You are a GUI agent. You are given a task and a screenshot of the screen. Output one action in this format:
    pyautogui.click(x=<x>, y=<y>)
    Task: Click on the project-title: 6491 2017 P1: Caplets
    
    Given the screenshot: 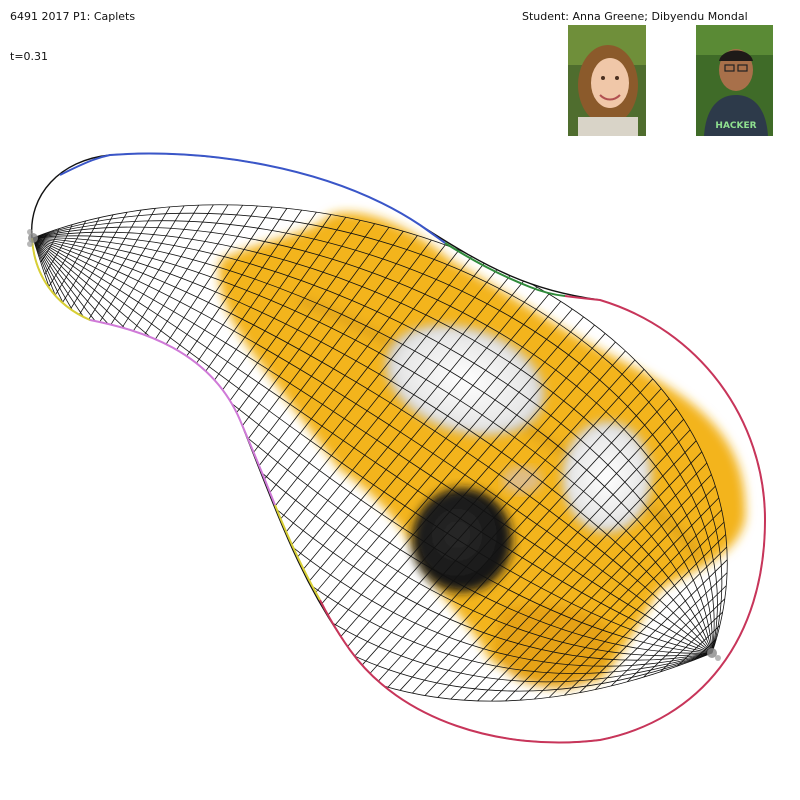 What is the action you would take?
    pyautogui.click(x=73, y=16)
    